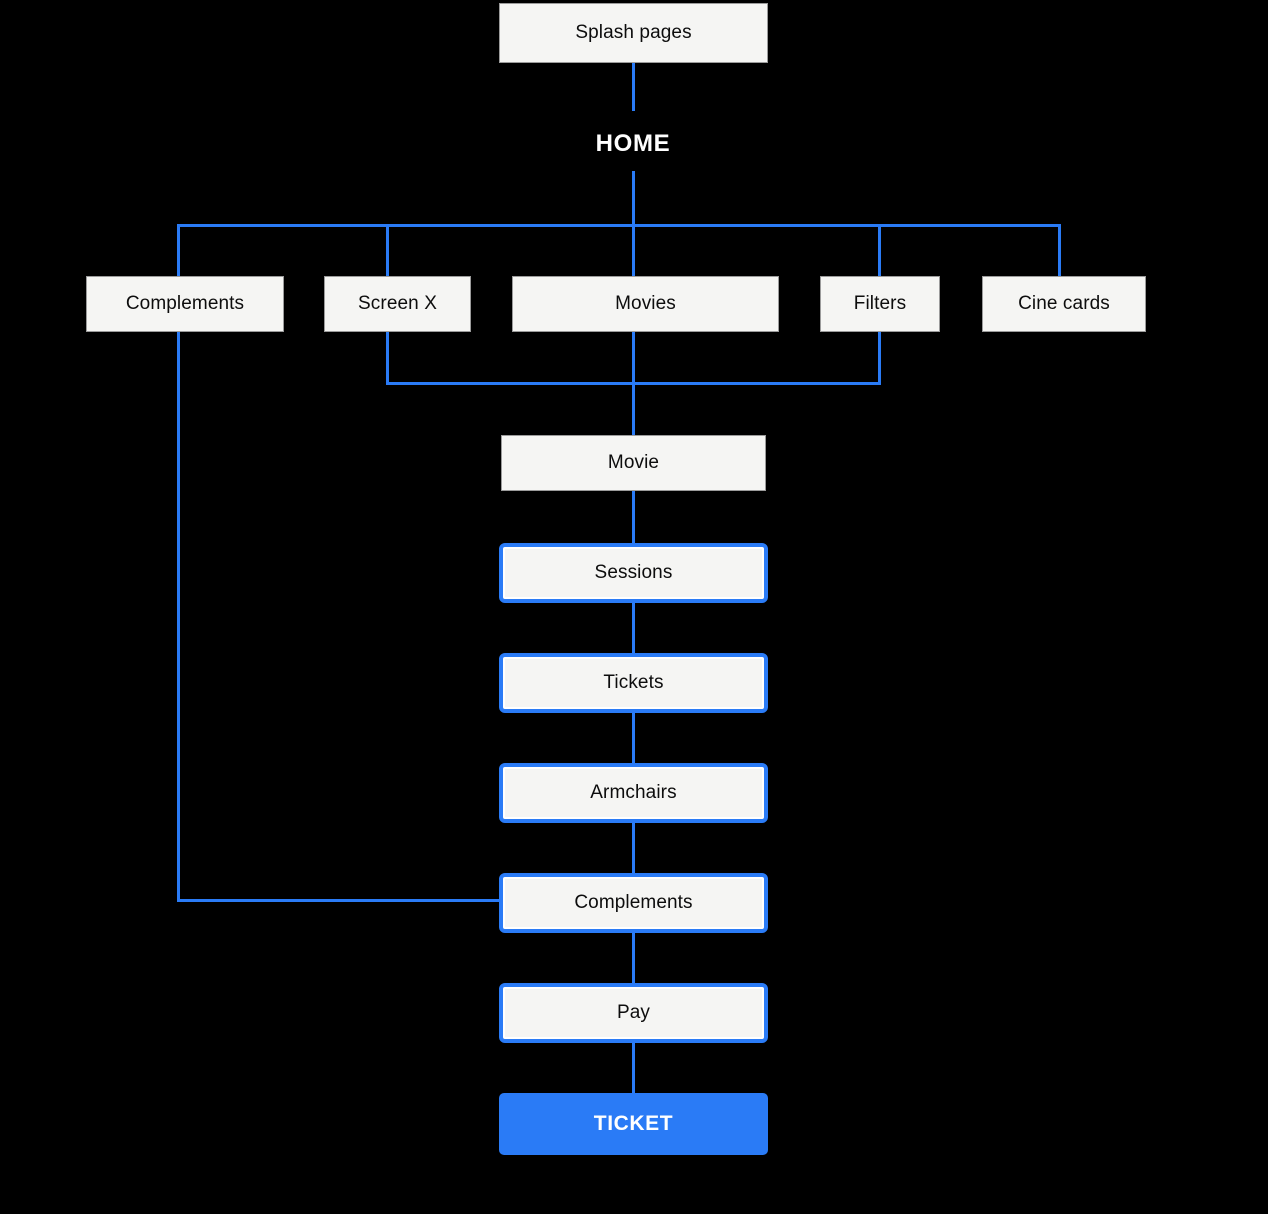 The image size is (1268, 1214). I want to click on node-filters: Filters, so click(880, 304).